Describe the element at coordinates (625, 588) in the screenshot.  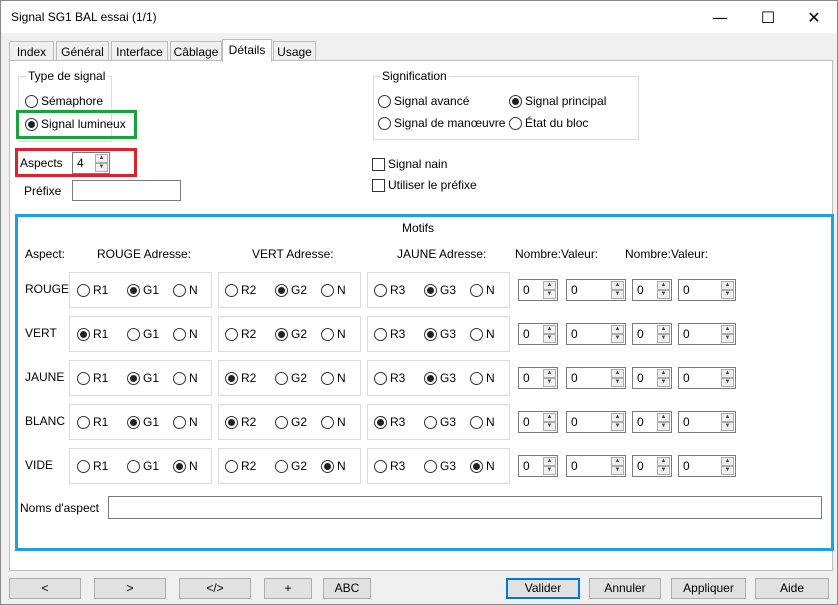
I see `annuler-button: Annuler` at that location.